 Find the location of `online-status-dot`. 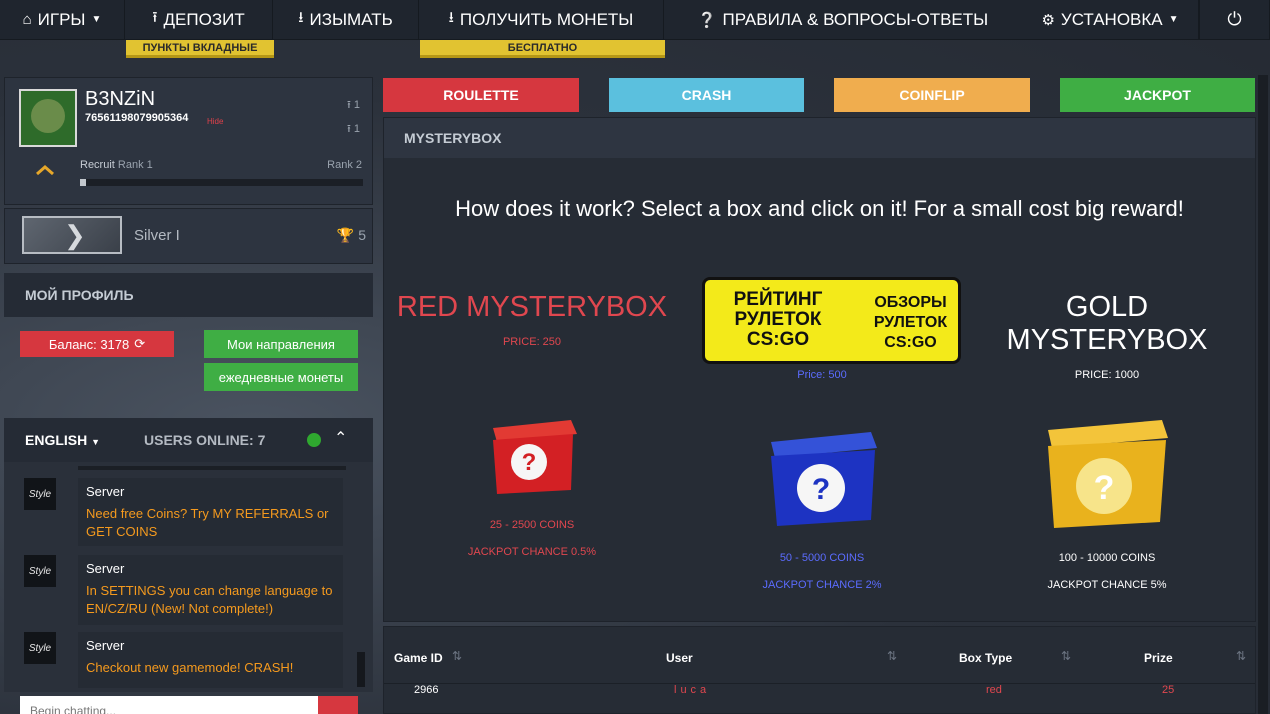

online-status-dot is located at coordinates (314, 440).